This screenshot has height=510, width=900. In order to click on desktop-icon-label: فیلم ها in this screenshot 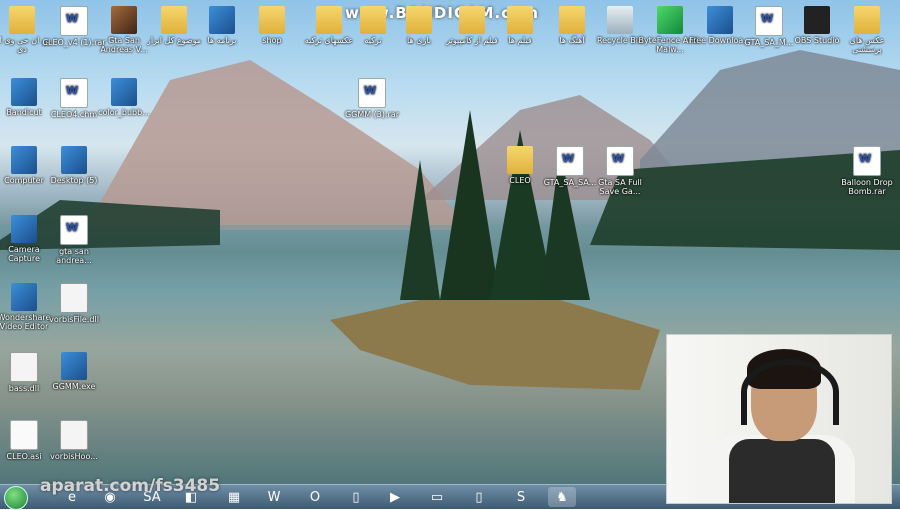, I will do `click(520, 40)`.